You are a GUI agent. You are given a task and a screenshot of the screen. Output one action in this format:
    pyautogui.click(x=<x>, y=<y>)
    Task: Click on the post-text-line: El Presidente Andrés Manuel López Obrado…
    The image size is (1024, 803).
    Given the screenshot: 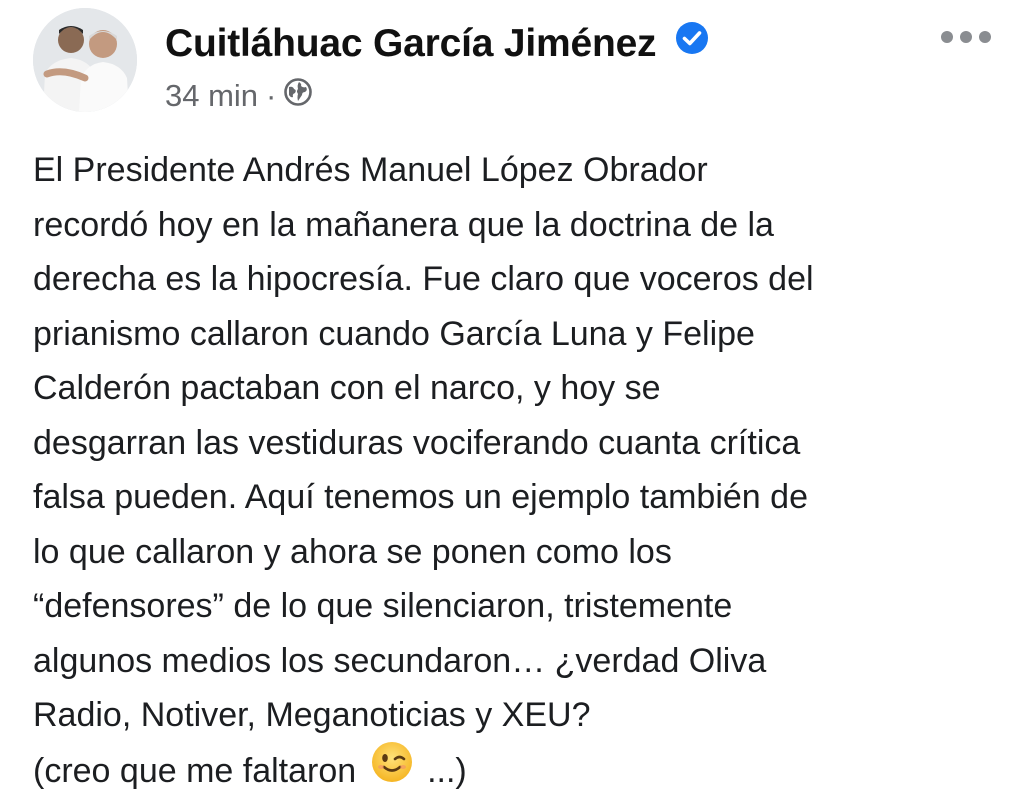 What is the action you would take?
    pyautogui.click(x=520, y=170)
    